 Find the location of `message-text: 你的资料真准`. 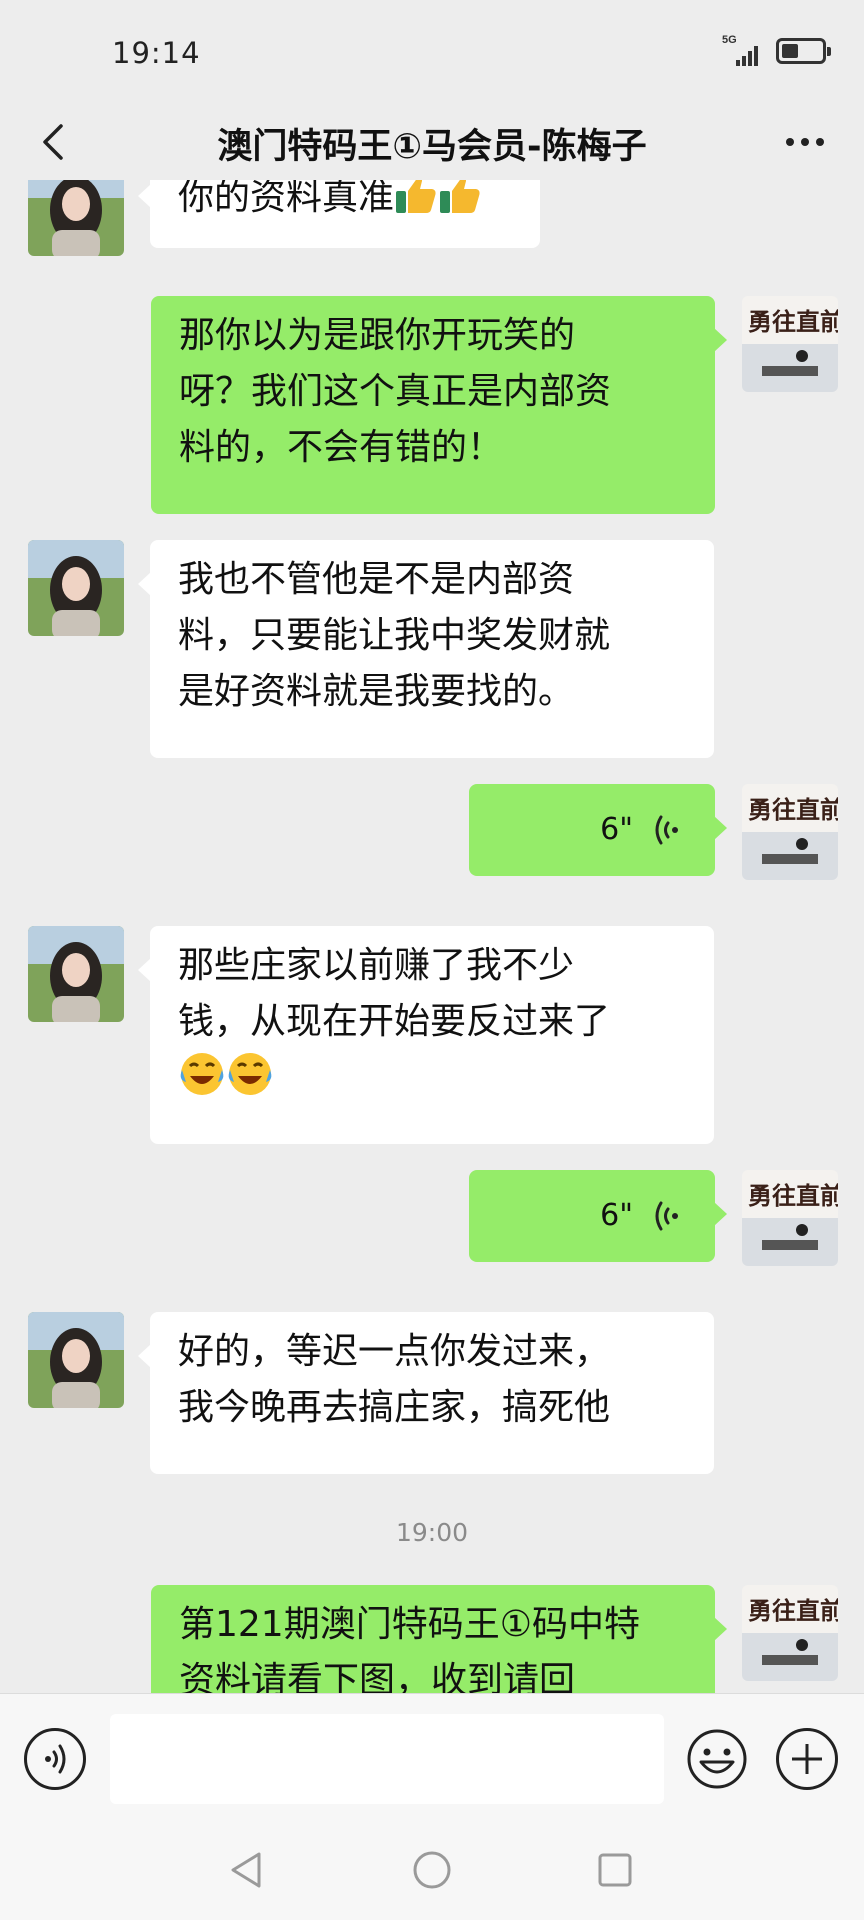

message-text: 你的资料真准 is located at coordinates (286, 199).